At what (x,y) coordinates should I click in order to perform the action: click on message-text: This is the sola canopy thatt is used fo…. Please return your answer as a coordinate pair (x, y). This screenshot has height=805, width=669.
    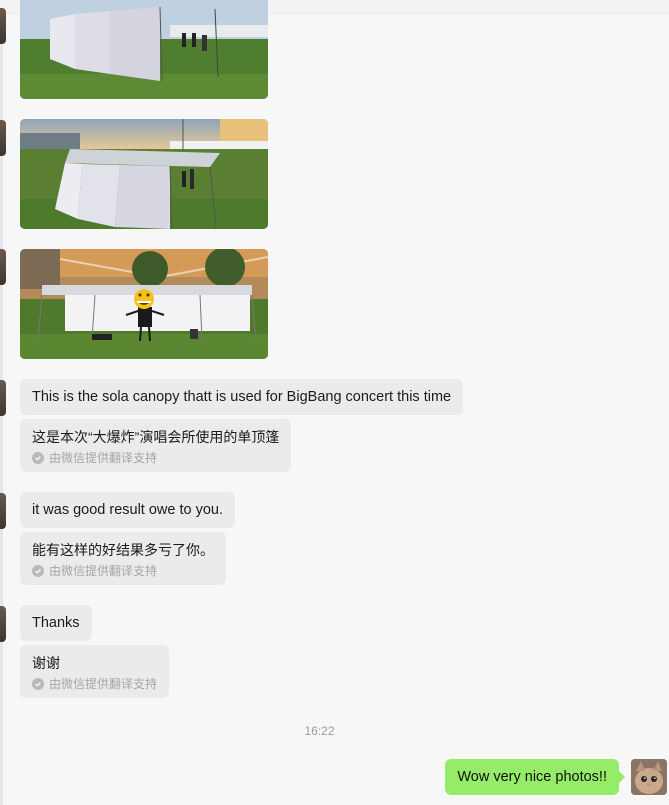
    Looking at the image, I should click on (242, 397).